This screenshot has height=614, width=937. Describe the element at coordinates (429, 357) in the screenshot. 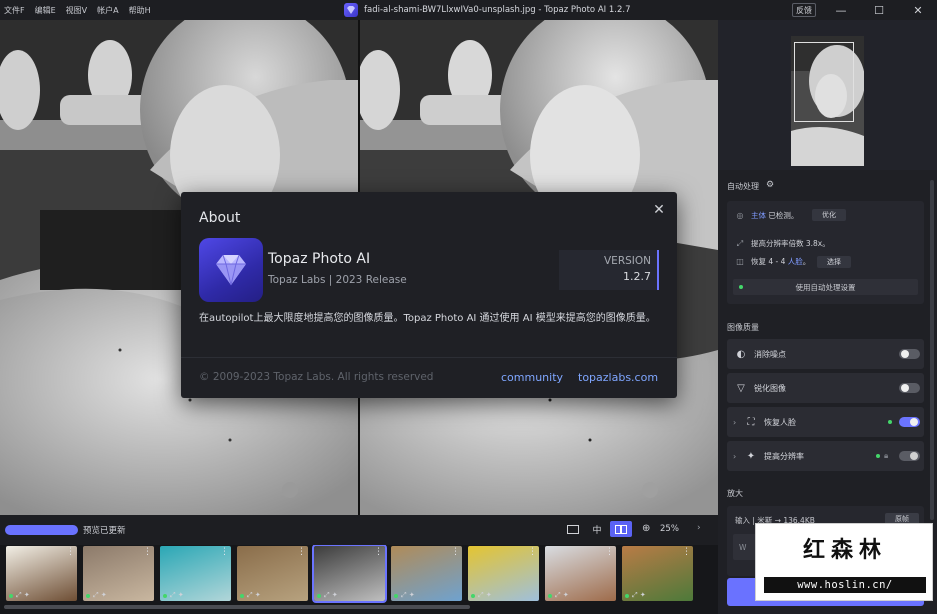

I see `dialog-divider` at that location.